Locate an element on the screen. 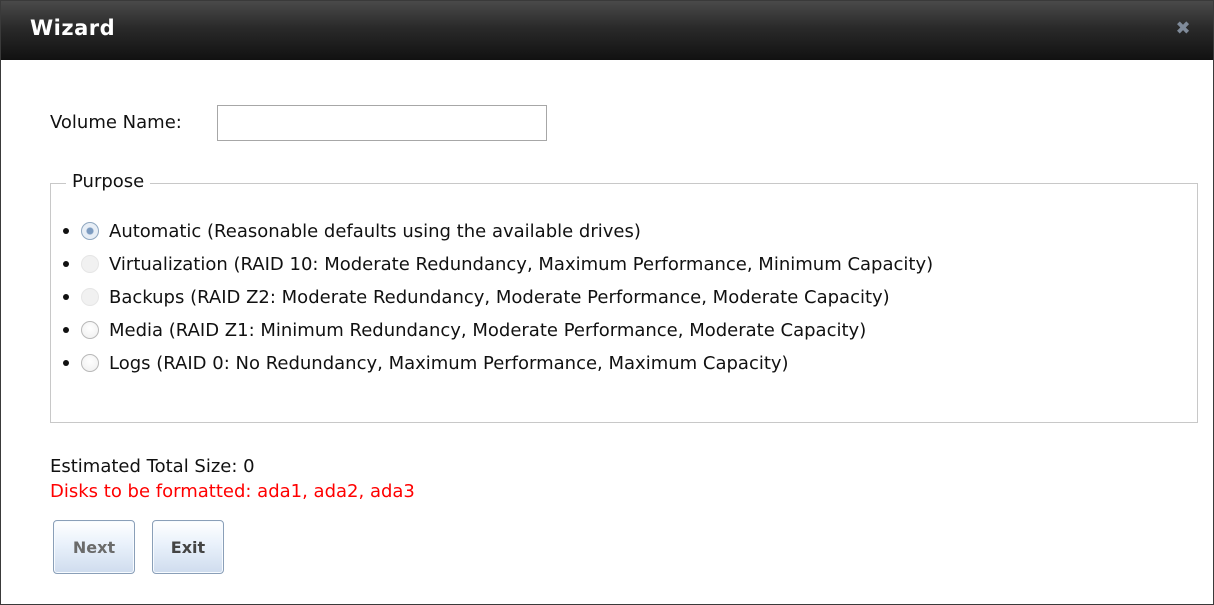  disks-formatted-warning: Disks to be formatted: ada1, ada2, ada3 is located at coordinates (232, 491).